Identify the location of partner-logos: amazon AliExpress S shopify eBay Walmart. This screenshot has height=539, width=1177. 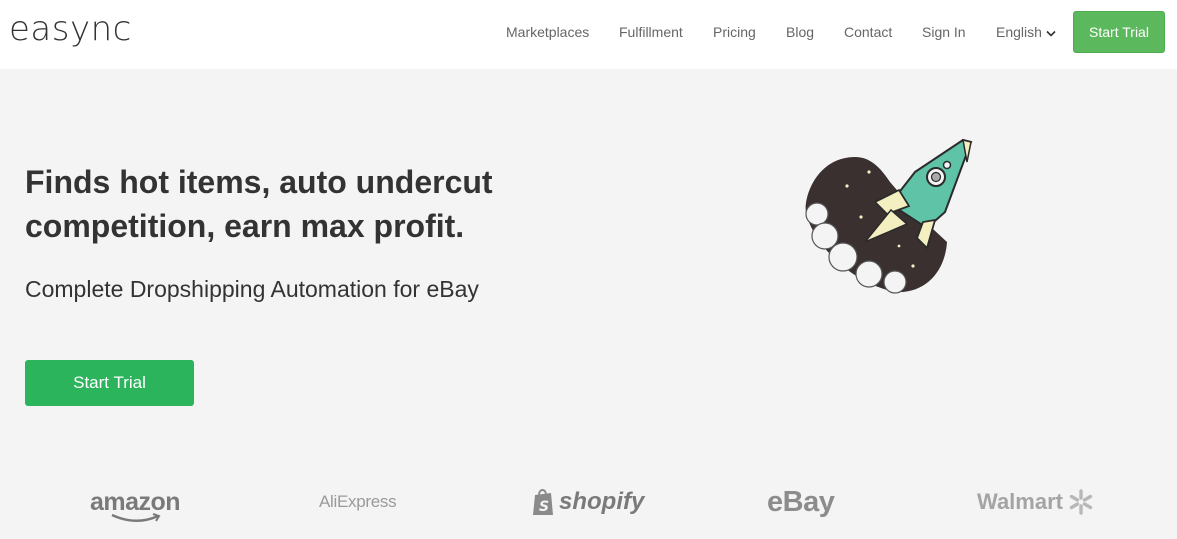
(588, 505).